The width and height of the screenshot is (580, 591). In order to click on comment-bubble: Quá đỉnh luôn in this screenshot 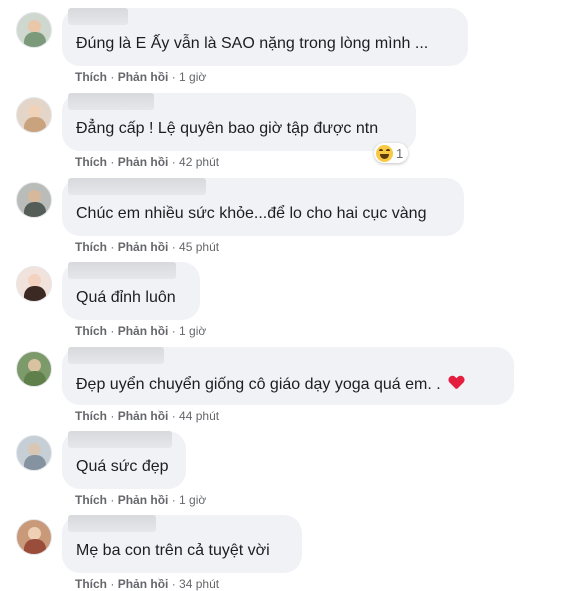, I will do `click(131, 291)`.